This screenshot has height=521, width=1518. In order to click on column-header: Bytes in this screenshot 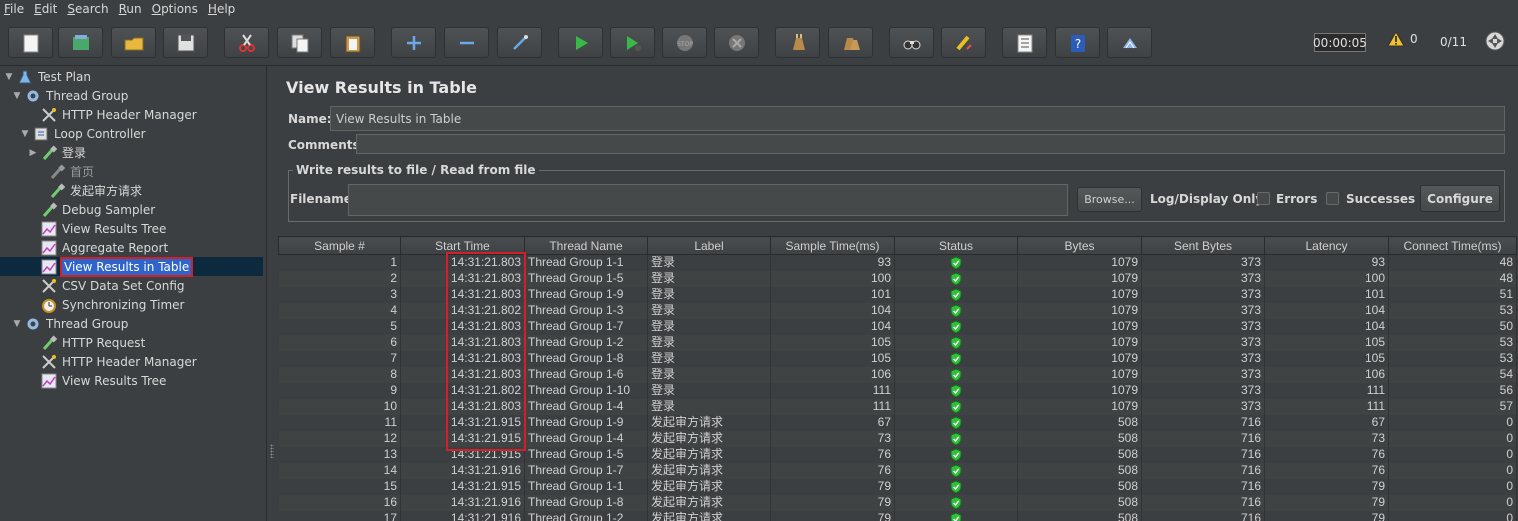, I will do `click(1079, 245)`.